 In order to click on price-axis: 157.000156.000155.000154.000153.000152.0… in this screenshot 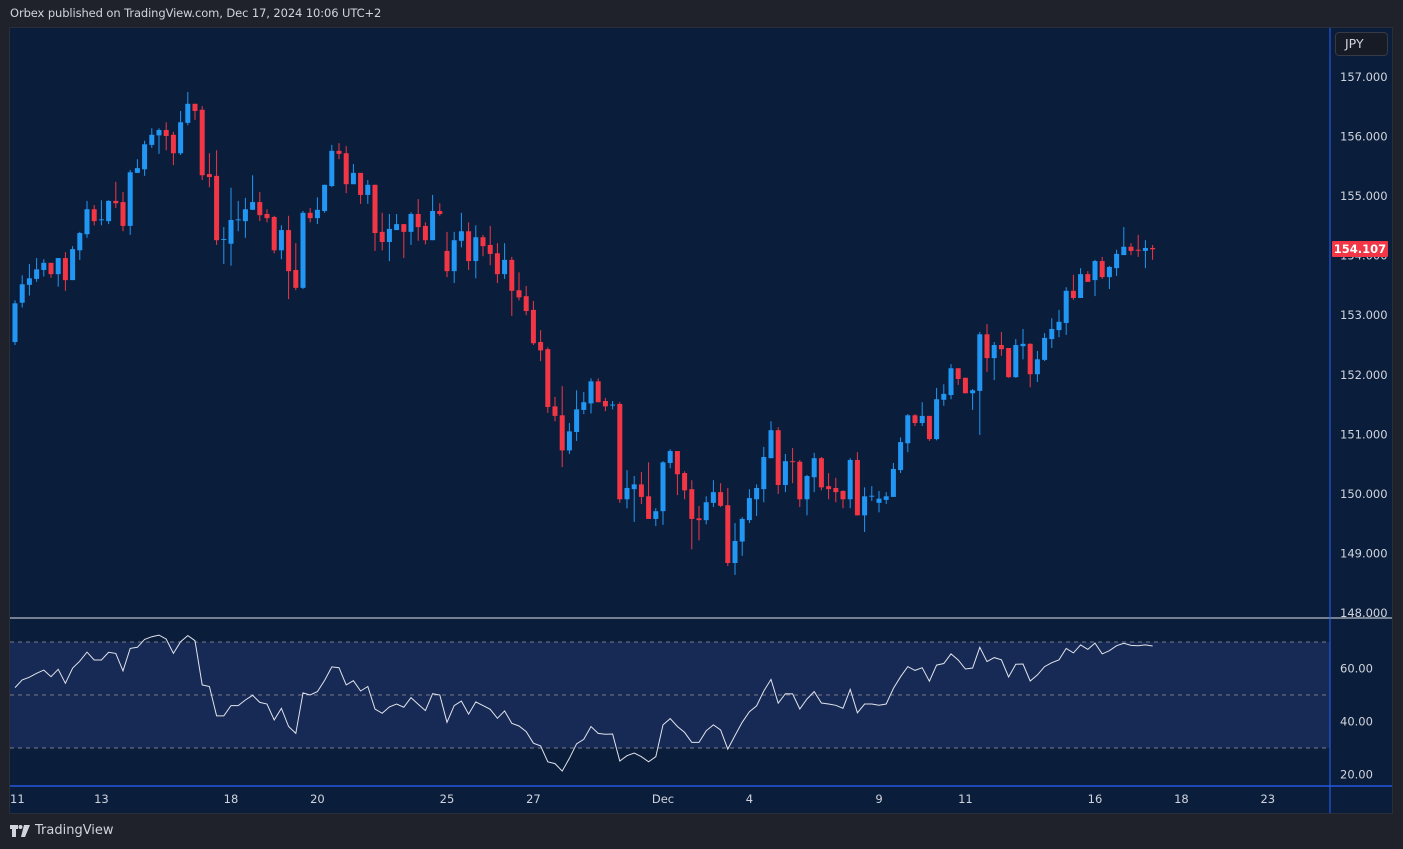, I will do `click(1364, 345)`.